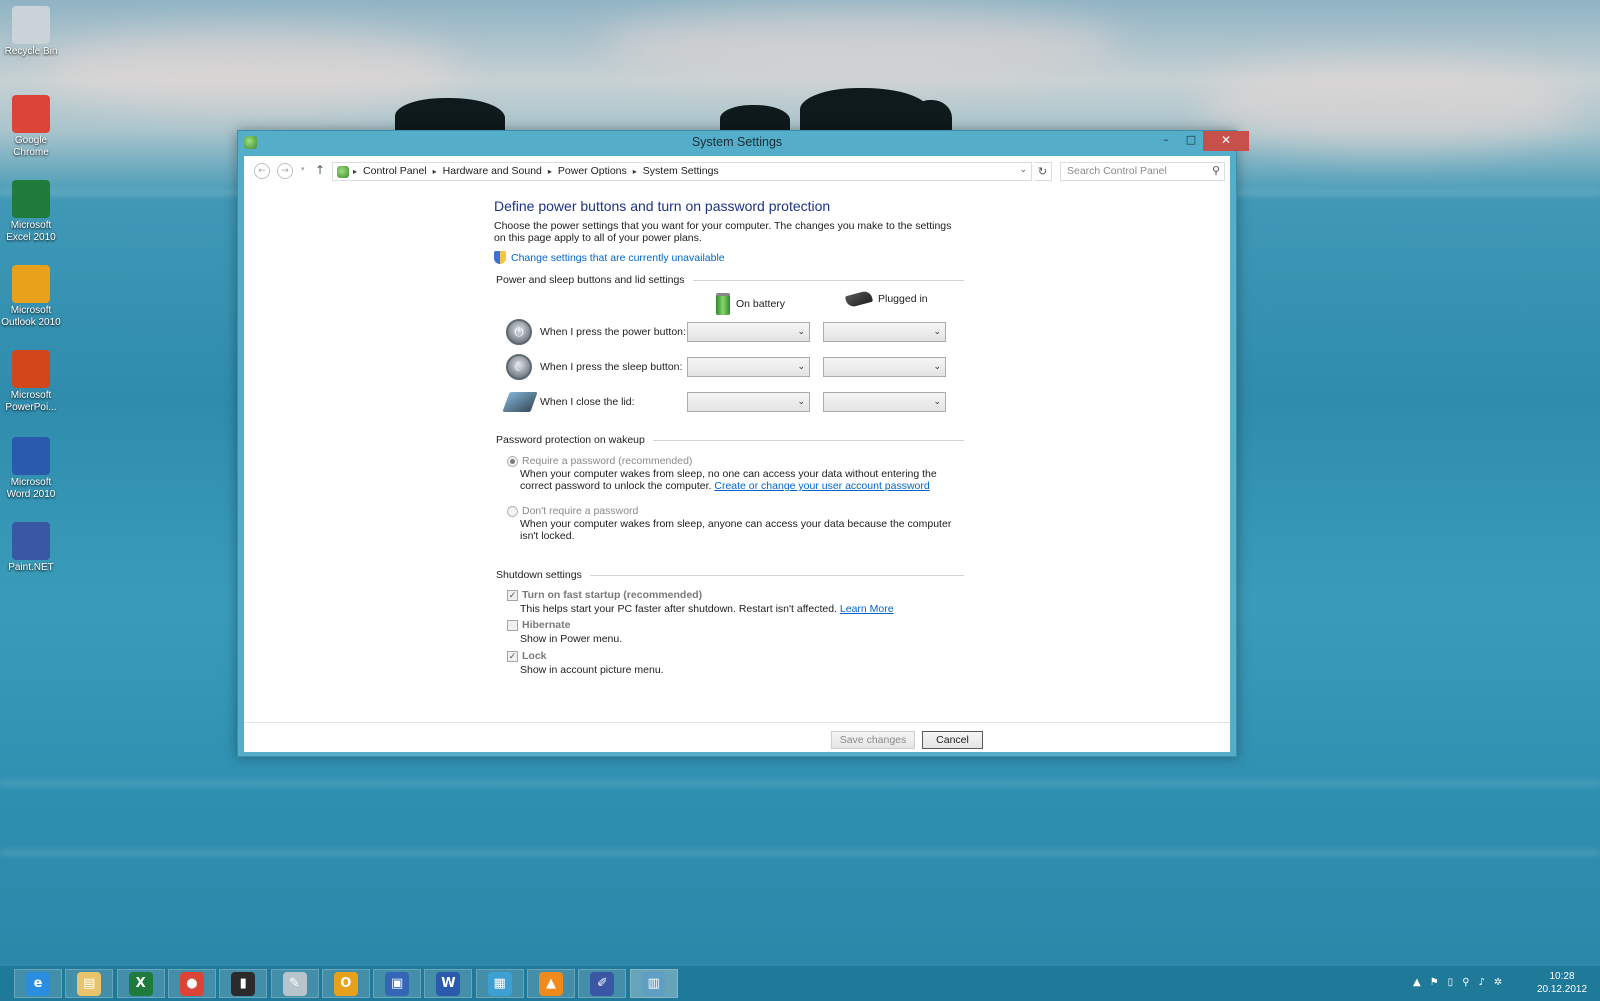 This screenshot has height=1001, width=1600. I want to click on lock-option: ✓ Lock, so click(527, 656).